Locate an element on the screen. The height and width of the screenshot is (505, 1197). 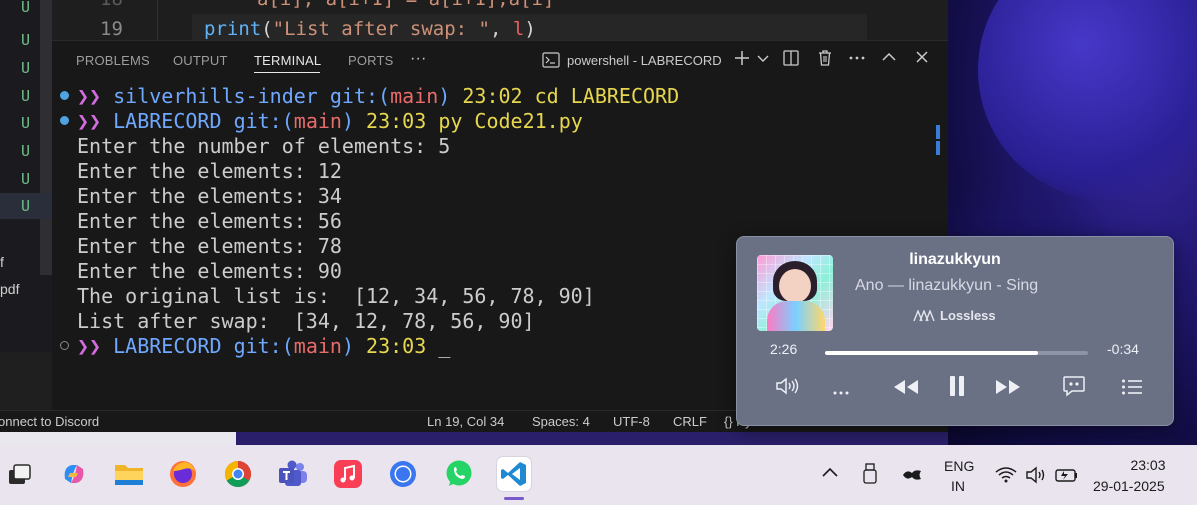
ellipsis-icon is located at coordinates (857, 60).